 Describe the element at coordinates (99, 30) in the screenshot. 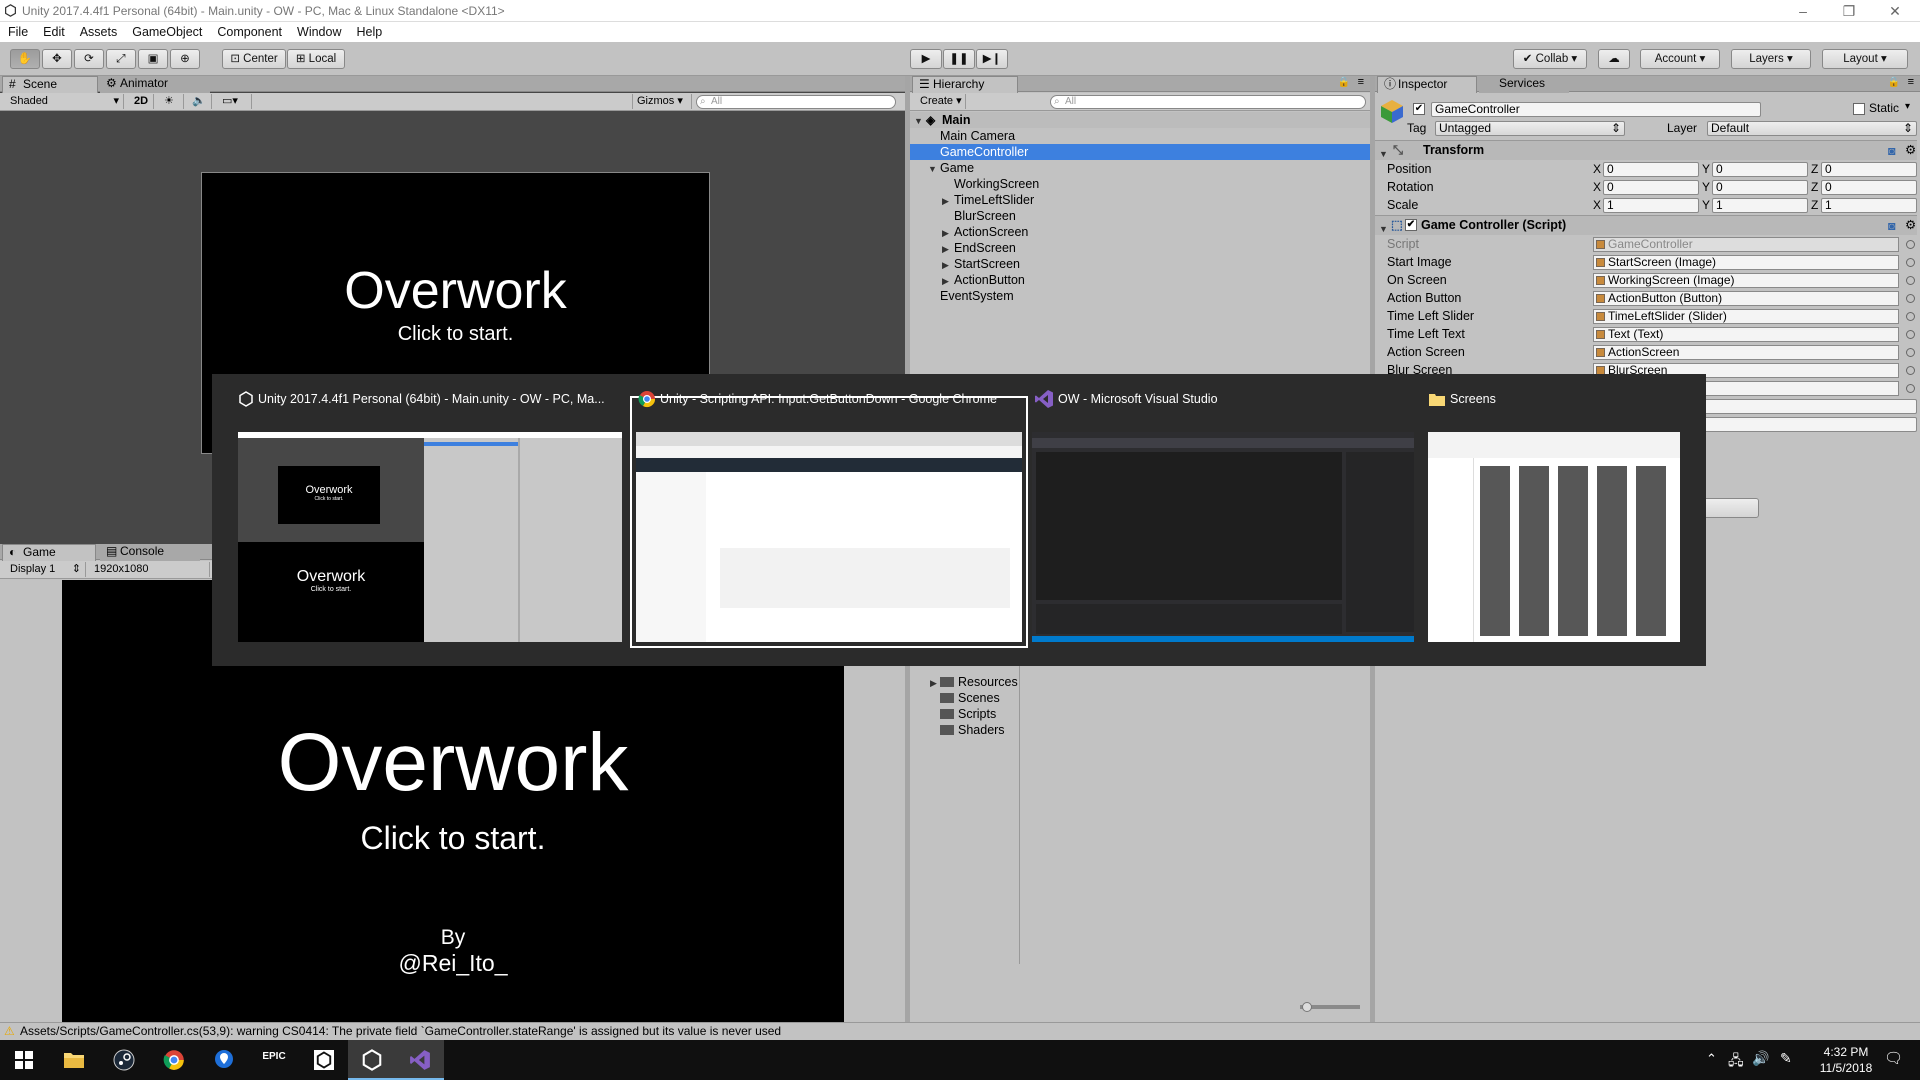

I see `menu-assets: Assets` at that location.